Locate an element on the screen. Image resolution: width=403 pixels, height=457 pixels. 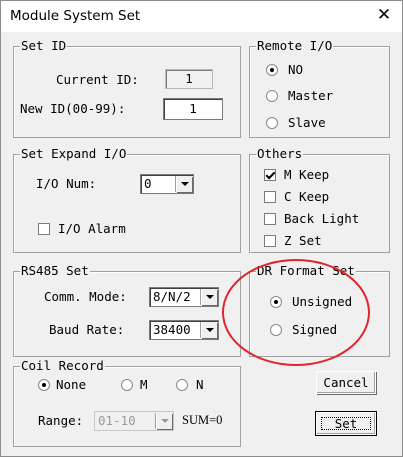
cancel-button: Cancel is located at coordinates (346, 382).